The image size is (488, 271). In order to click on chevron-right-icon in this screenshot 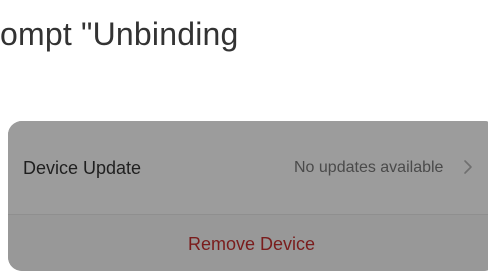, I will do `click(468, 167)`.